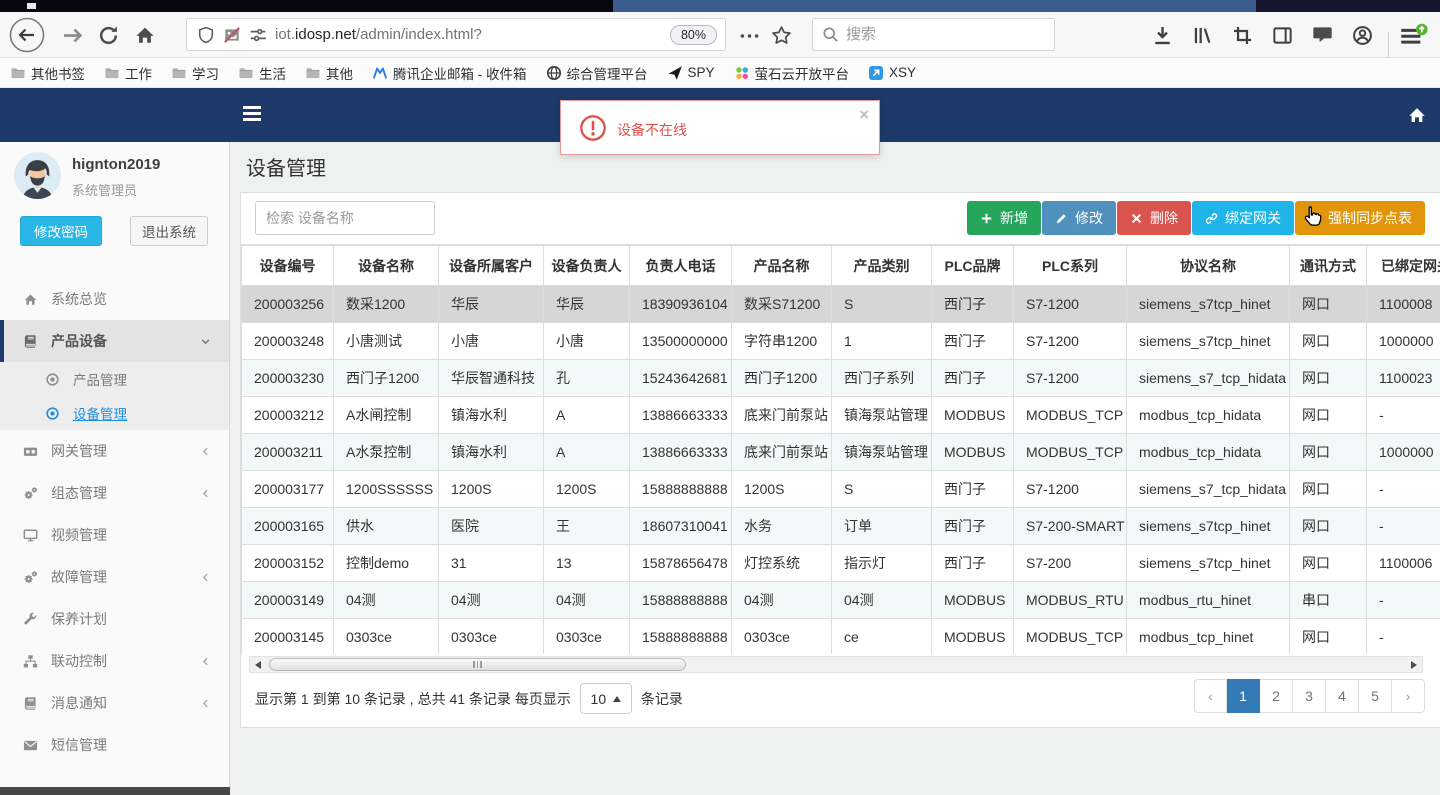 The image size is (1440, 795). What do you see at coordinates (1202, 35) in the screenshot?
I see `library-icon` at bounding box center [1202, 35].